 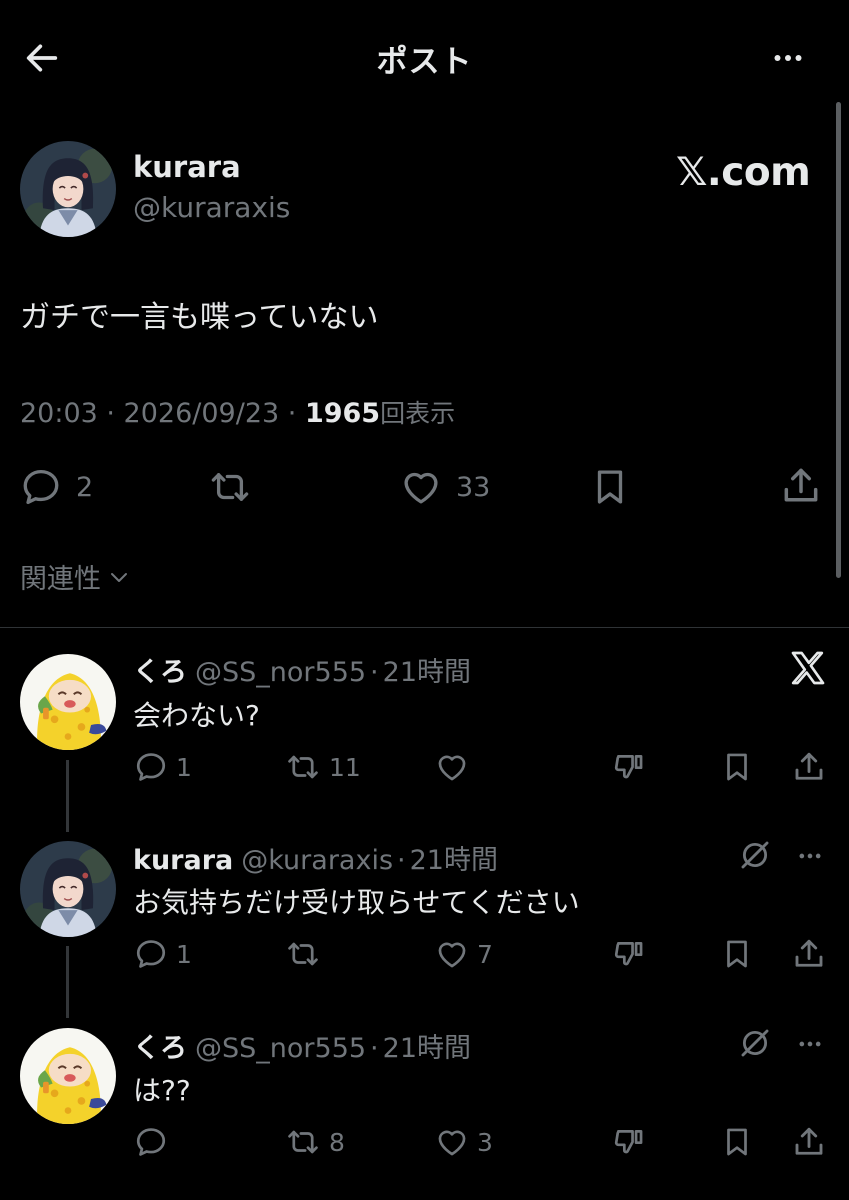 What do you see at coordinates (342, 413) in the screenshot?
I see `views-count: 1965` at bounding box center [342, 413].